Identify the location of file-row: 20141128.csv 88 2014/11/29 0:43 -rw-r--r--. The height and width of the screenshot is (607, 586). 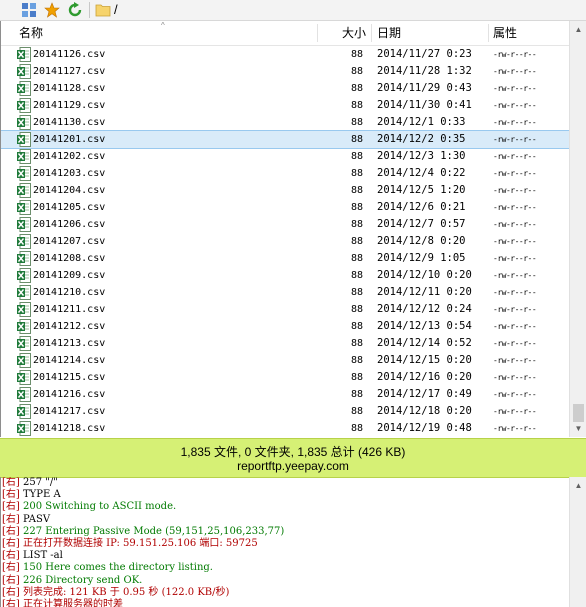
(285, 88).